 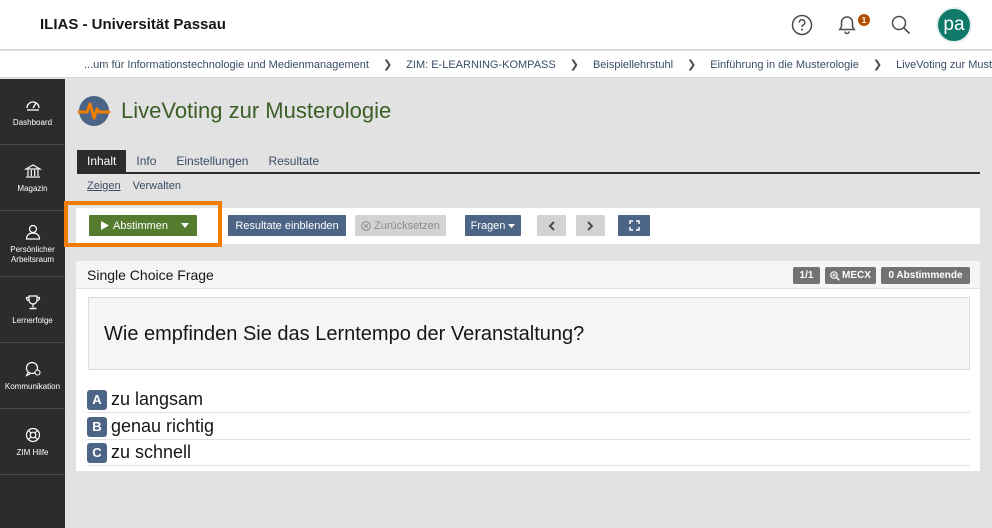 I want to click on next-question-button, so click(x=590, y=225).